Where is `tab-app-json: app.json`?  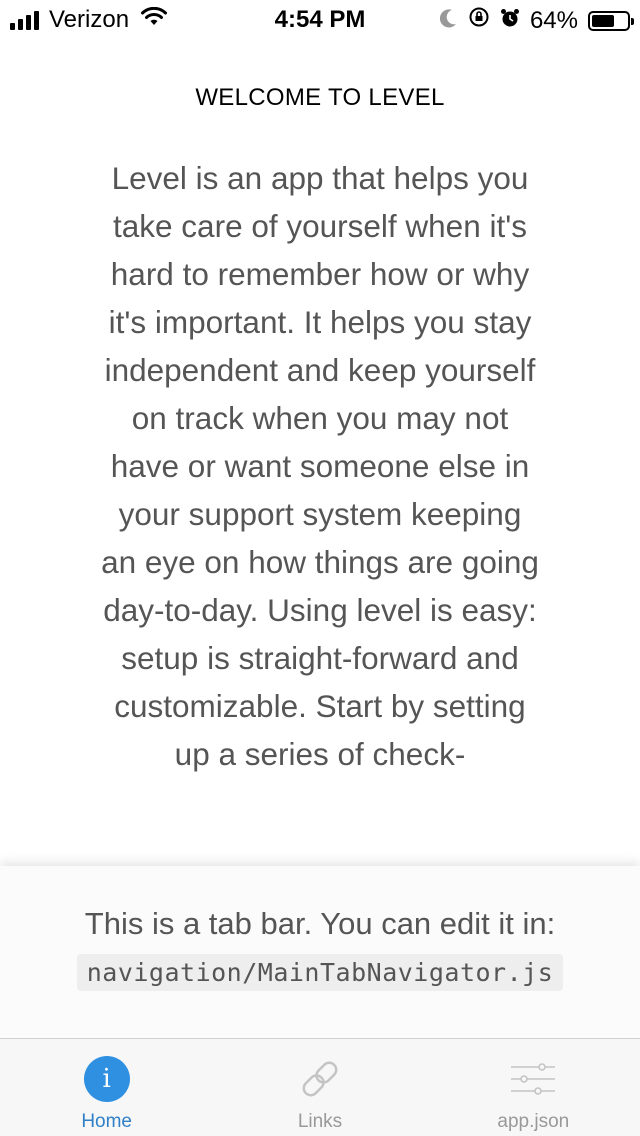 tab-app-json: app.json is located at coordinates (533, 1087).